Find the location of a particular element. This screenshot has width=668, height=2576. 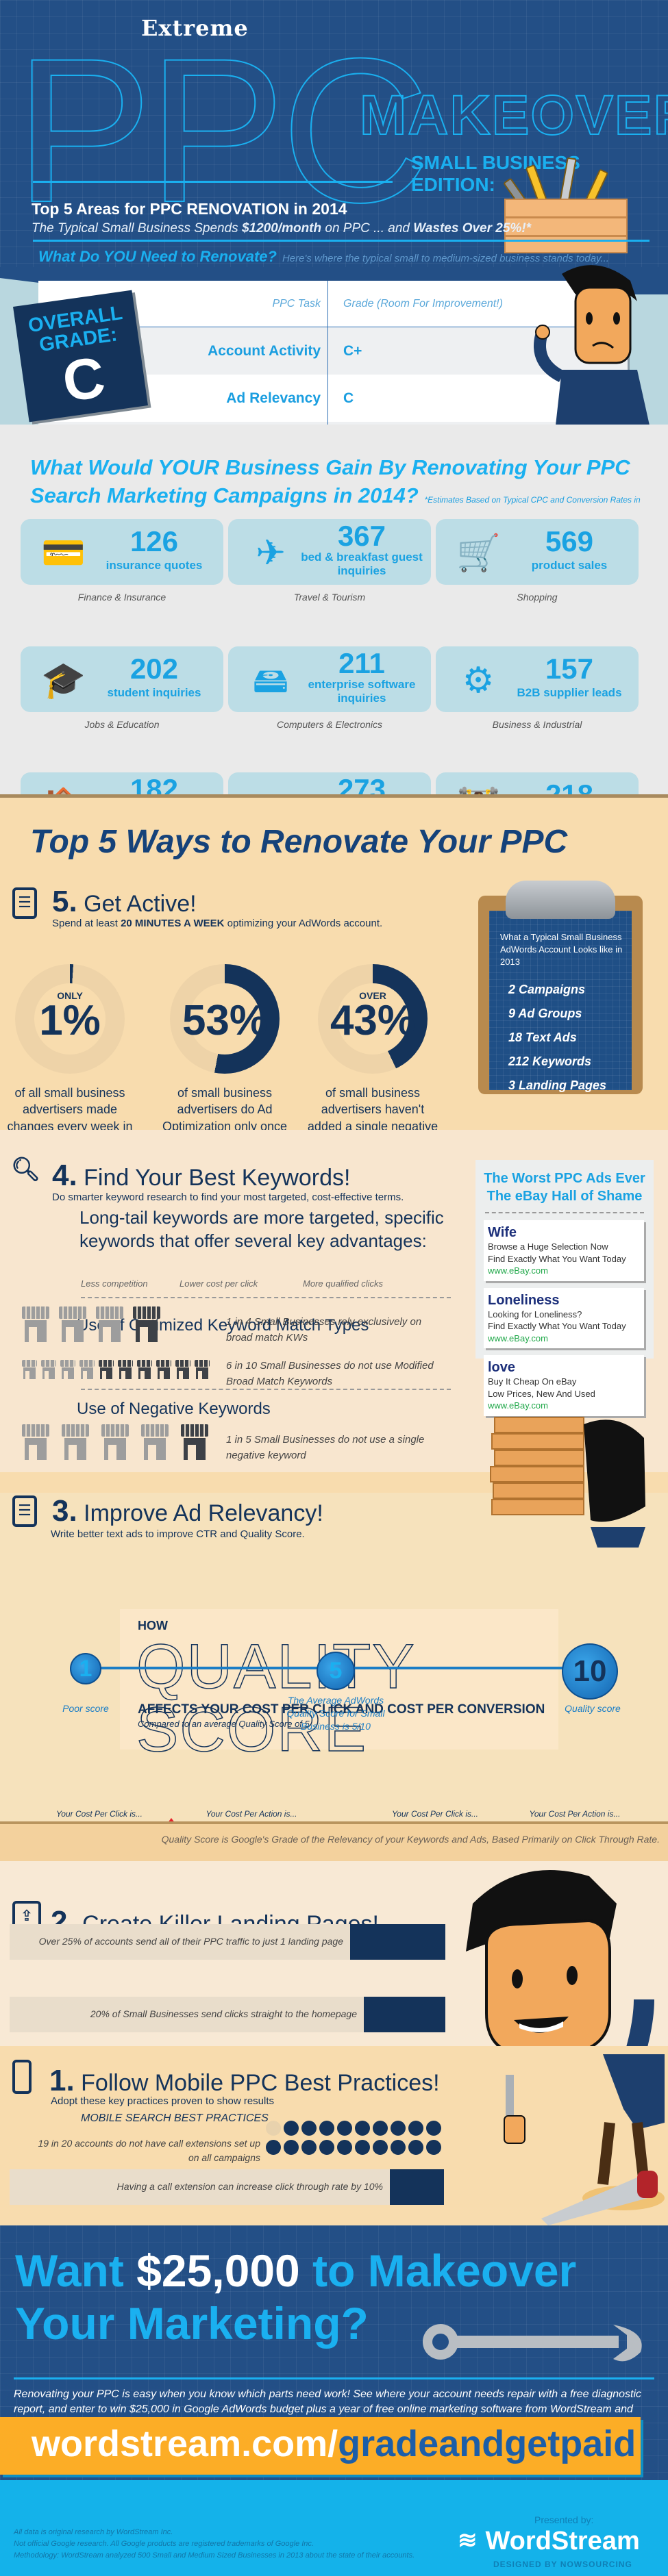

need-title: What Do YOU Need to Renovate? is located at coordinates (157, 256).